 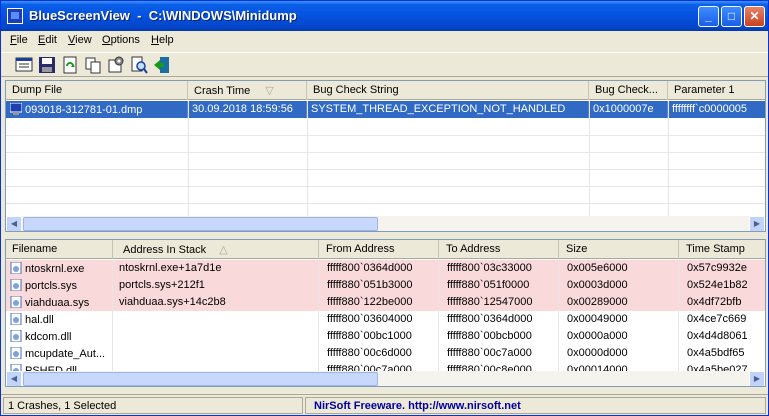 I want to click on crash-list-scroll-thumb, so click(x=200, y=224).